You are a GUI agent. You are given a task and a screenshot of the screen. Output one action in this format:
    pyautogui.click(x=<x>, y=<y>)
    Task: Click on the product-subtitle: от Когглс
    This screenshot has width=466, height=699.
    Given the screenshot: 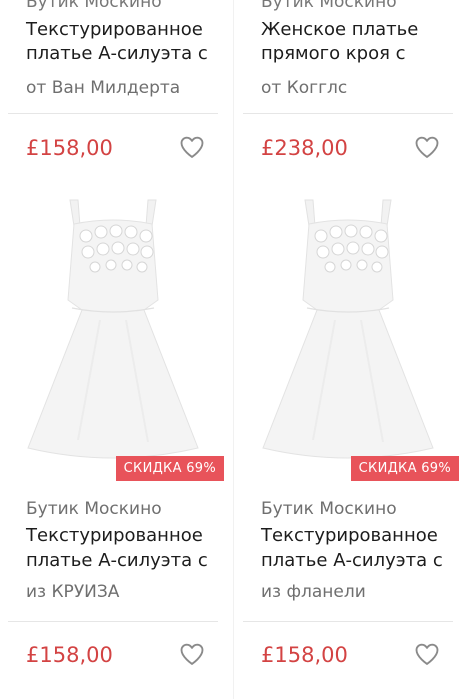 What is the action you would take?
    pyautogui.click(x=304, y=88)
    